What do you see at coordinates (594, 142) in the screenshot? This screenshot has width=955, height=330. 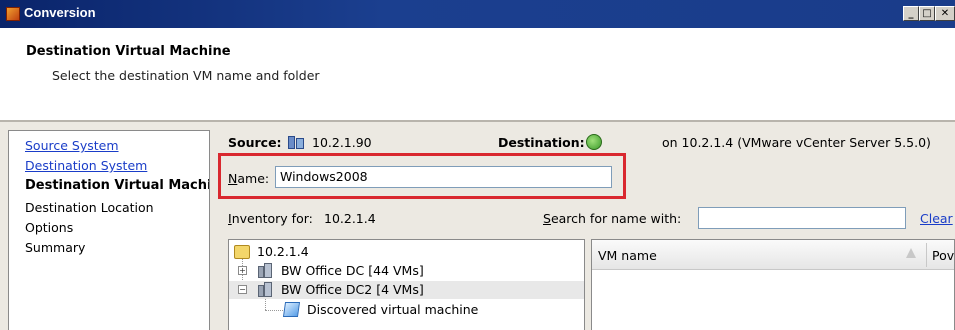 I see `vcenter-icon` at bounding box center [594, 142].